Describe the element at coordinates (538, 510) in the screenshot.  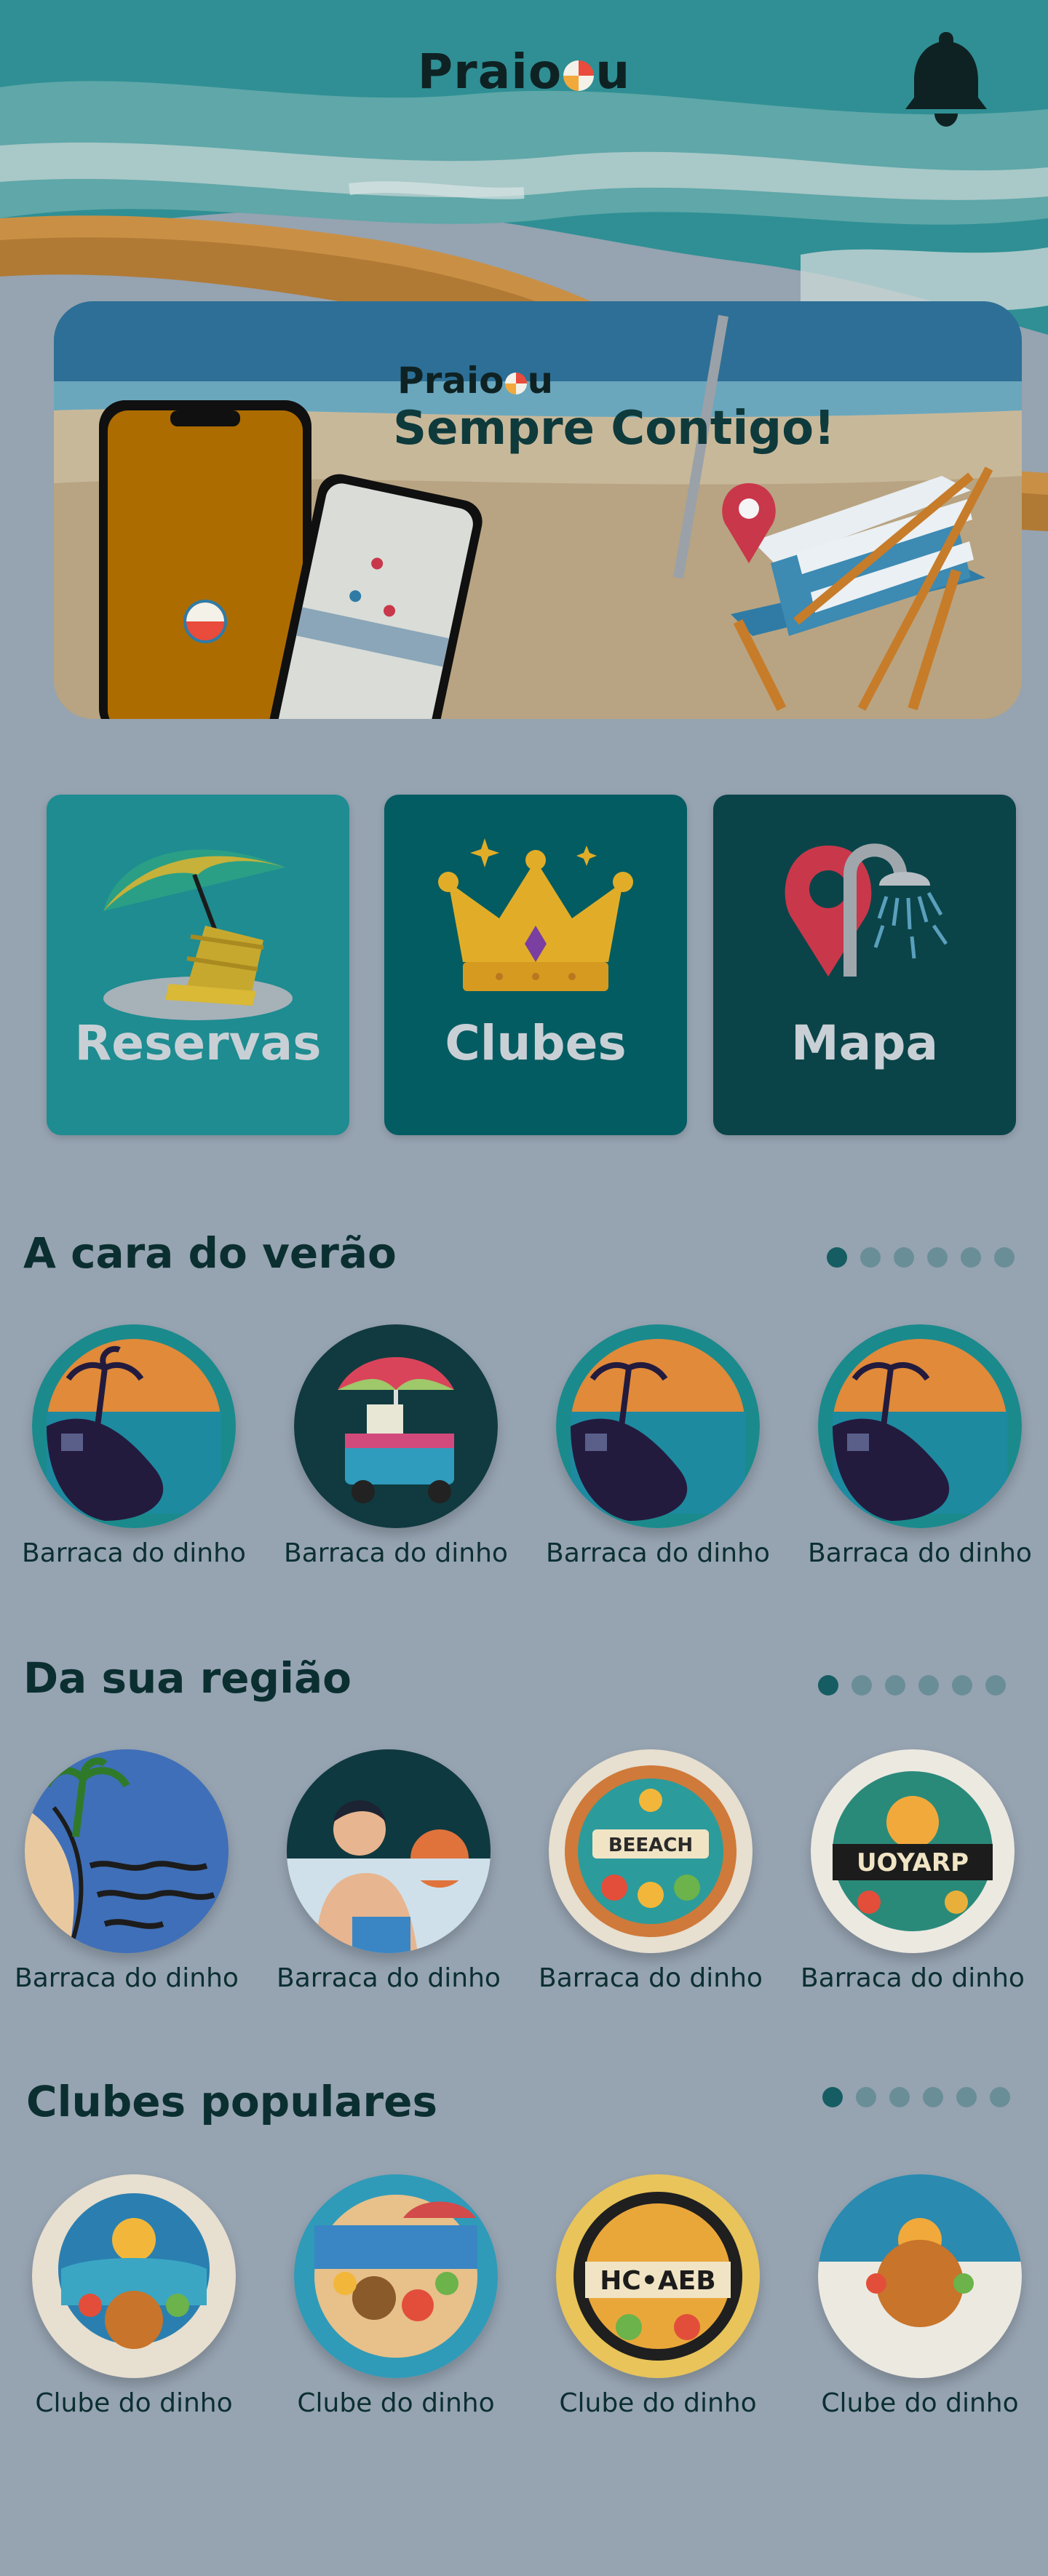
I see `promo-banner: Praio u Sempre Contigo!` at that location.